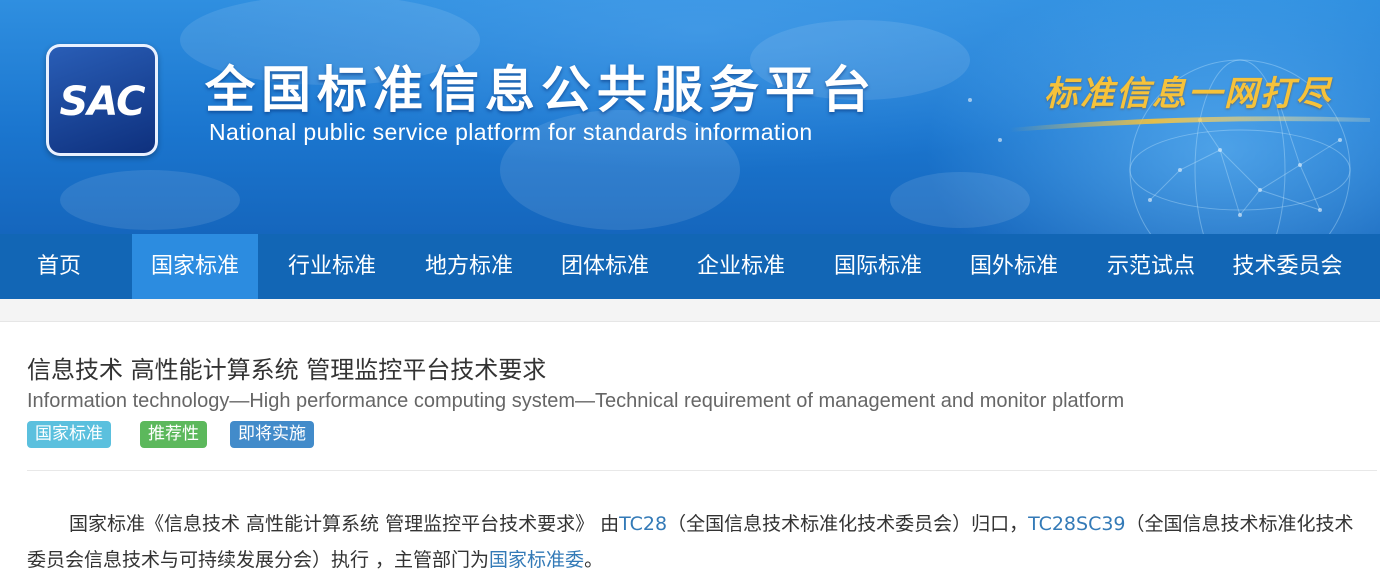 The width and height of the screenshot is (1380, 582). I want to click on tc28sc39-link: TC28SC39, so click(1076, 524).